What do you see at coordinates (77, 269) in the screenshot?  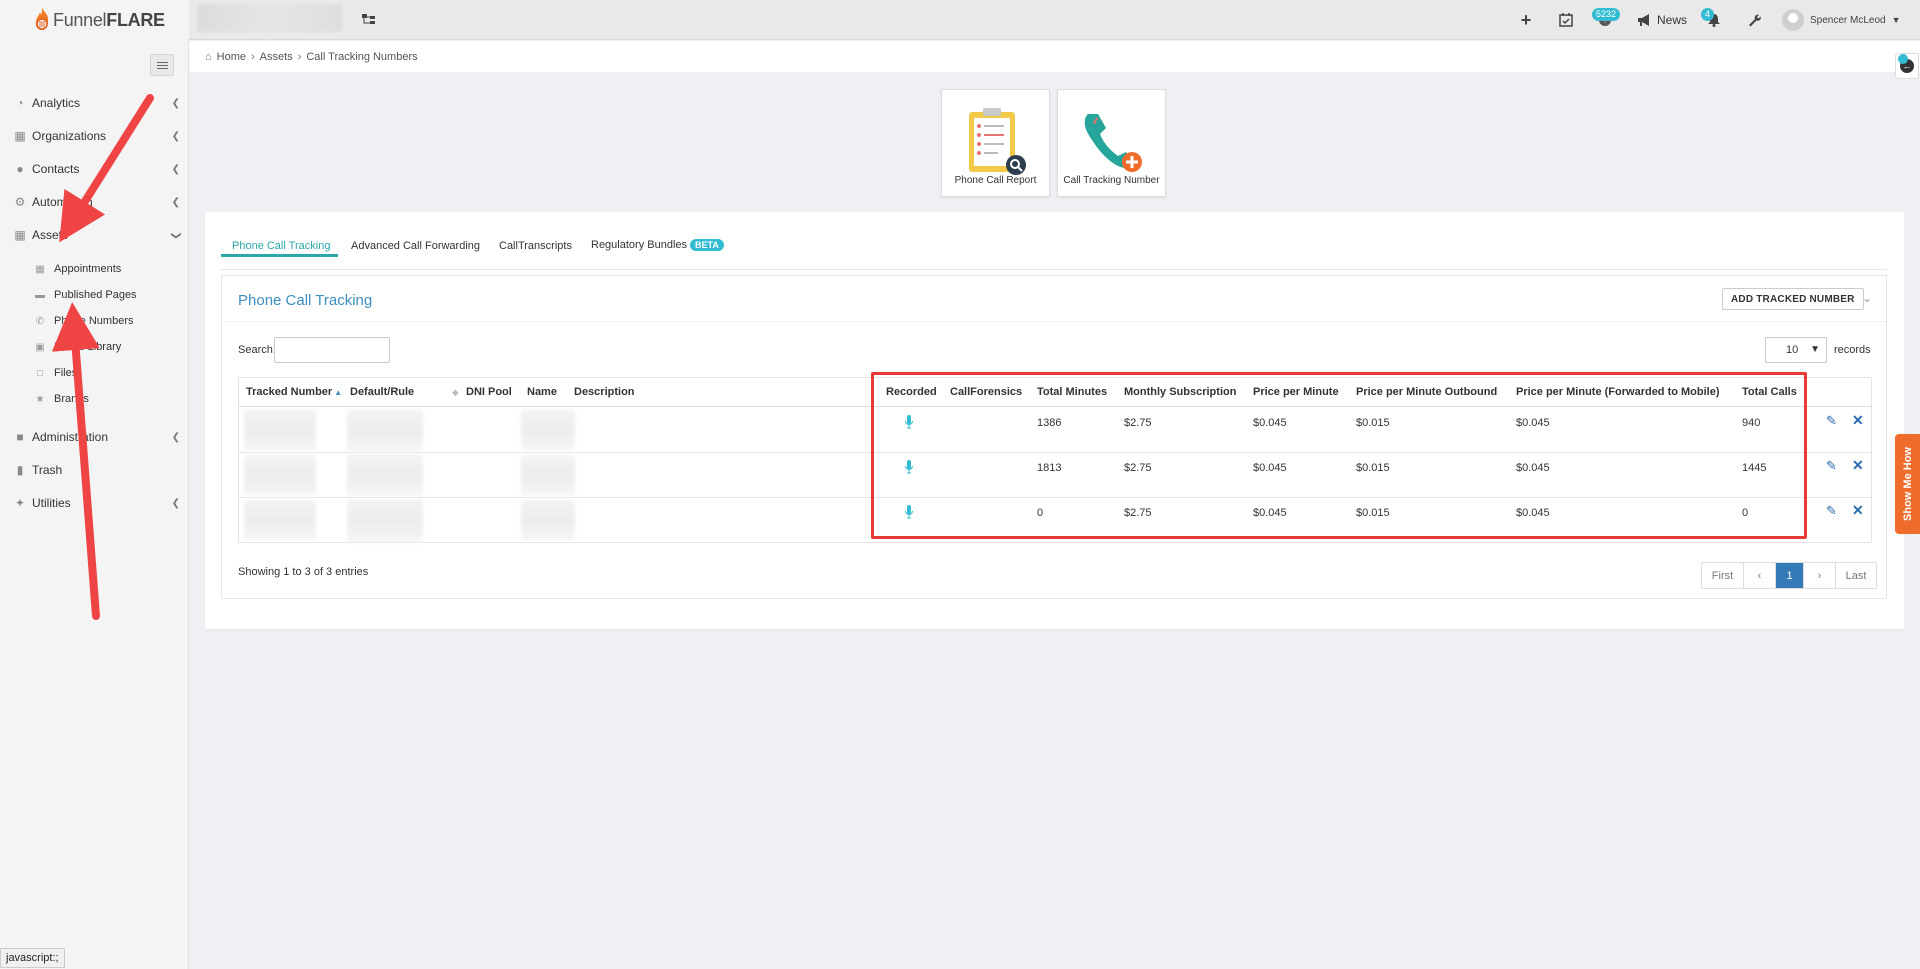 I see `sidebar-subitem-appointments: ▦ Appointments` at bounding box center [77, 269].